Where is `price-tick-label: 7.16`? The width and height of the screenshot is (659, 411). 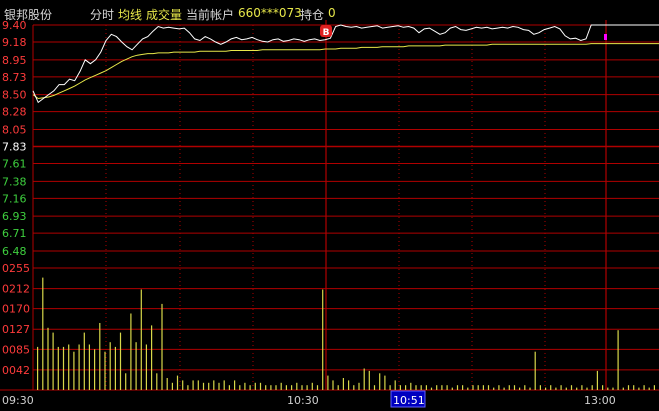 price-tick-label: 7.16 is located at coordinates (14, 198).